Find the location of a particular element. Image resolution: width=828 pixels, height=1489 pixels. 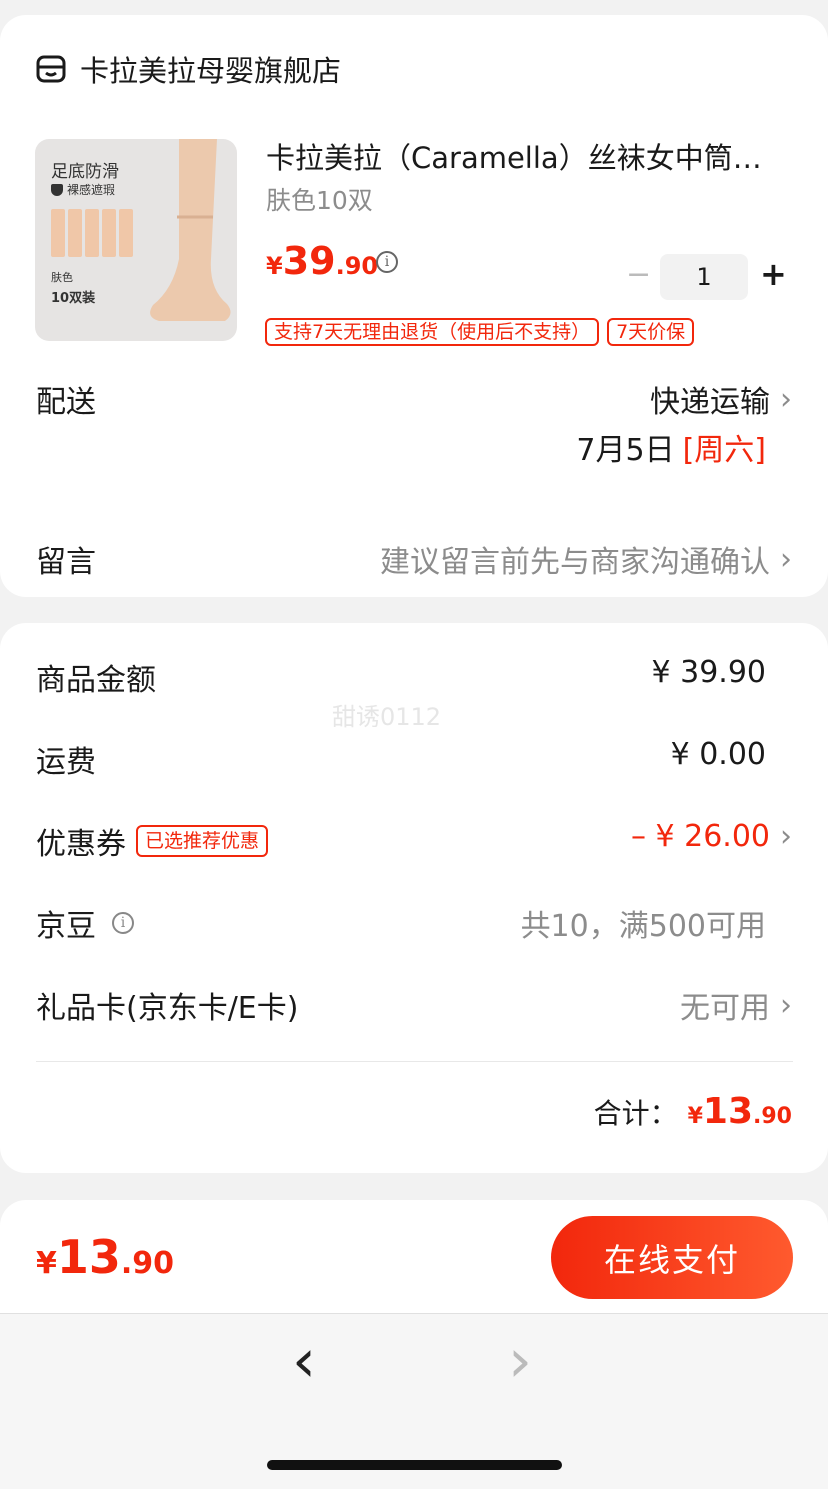

quantity-stepper: − 1 + is located at coordinates (705, 277).